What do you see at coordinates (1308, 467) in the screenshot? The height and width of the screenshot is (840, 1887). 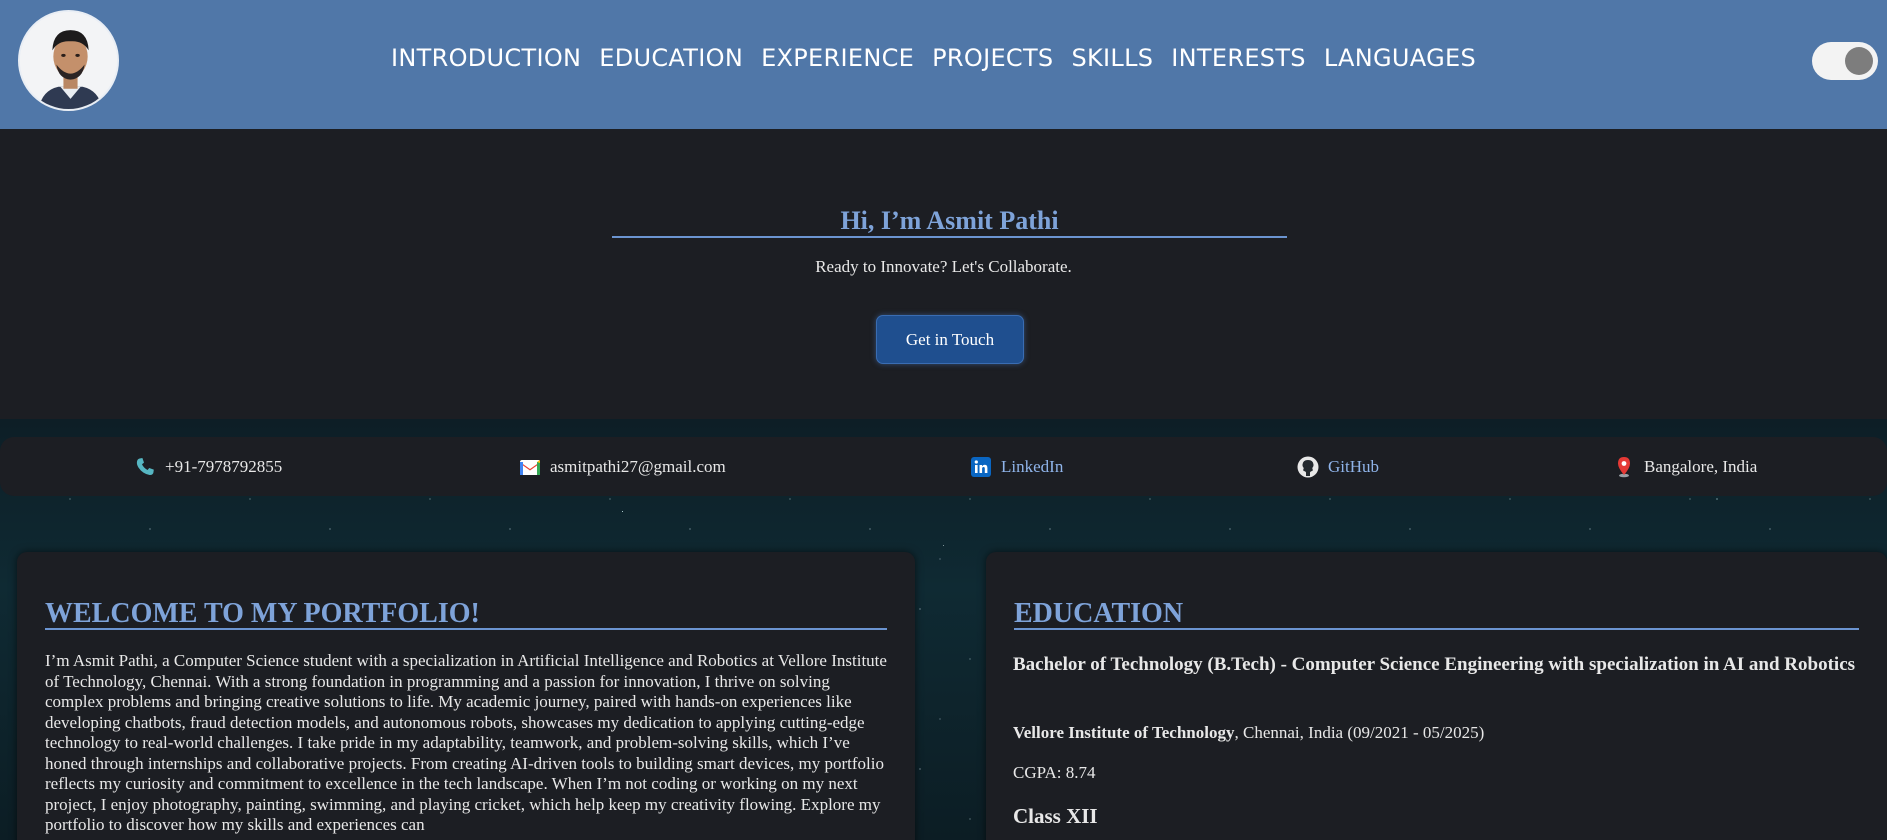 I see `github-icon` at bounding box center [1308, 467].